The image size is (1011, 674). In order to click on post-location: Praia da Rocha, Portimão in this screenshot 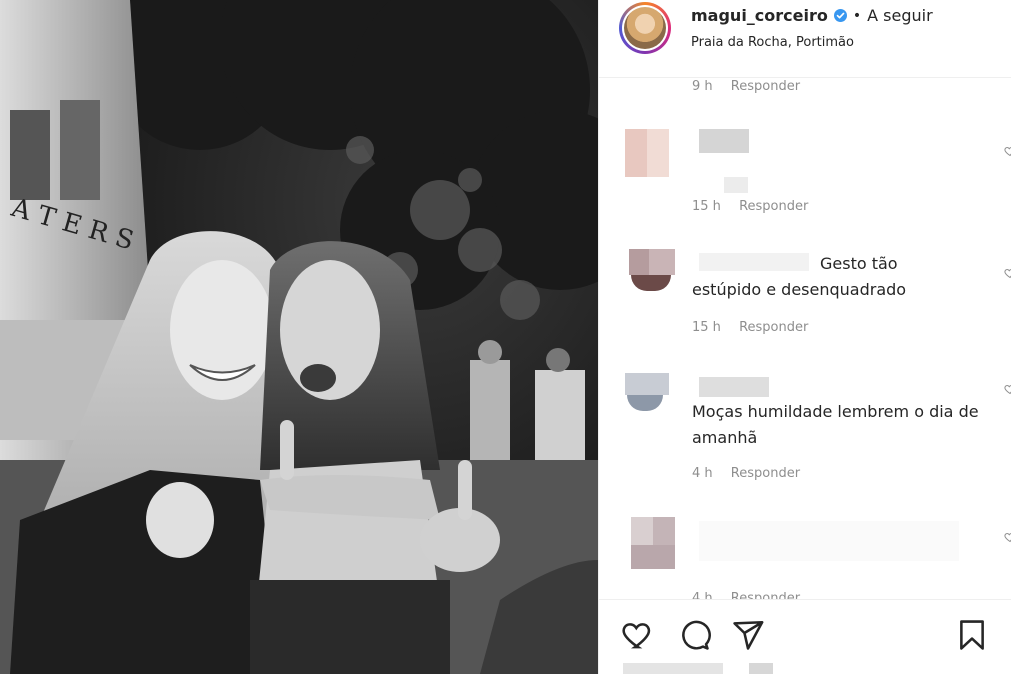, I will do `click(772, 42)`.